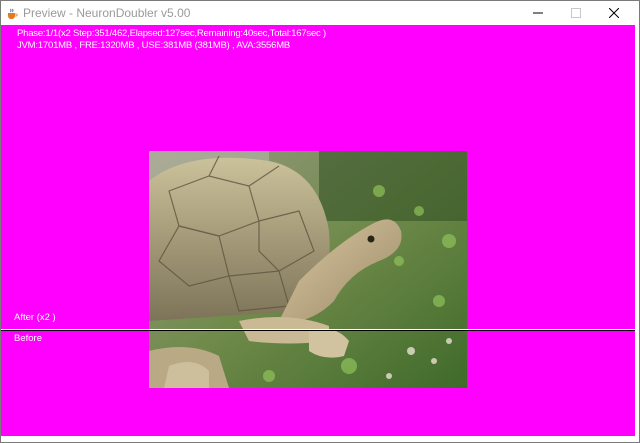  What do you see at coordinates (107, 13) in the screenshot?
I see `window-title: Preview - NeuronDoubler v5.00` at bounding box center [107, 13].